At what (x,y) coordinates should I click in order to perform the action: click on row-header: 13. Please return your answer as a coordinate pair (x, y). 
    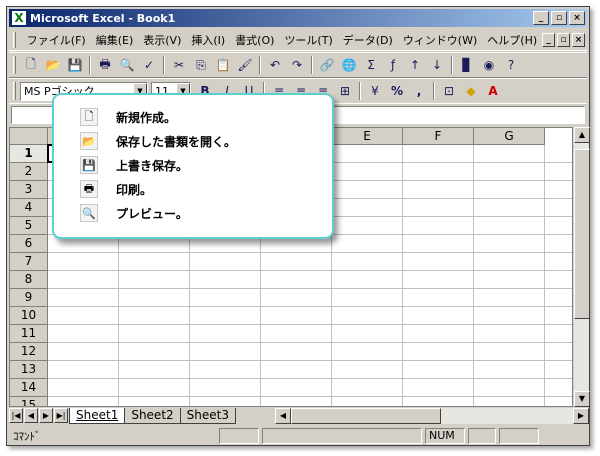
    Looking at the image, I should click on (29, 370).